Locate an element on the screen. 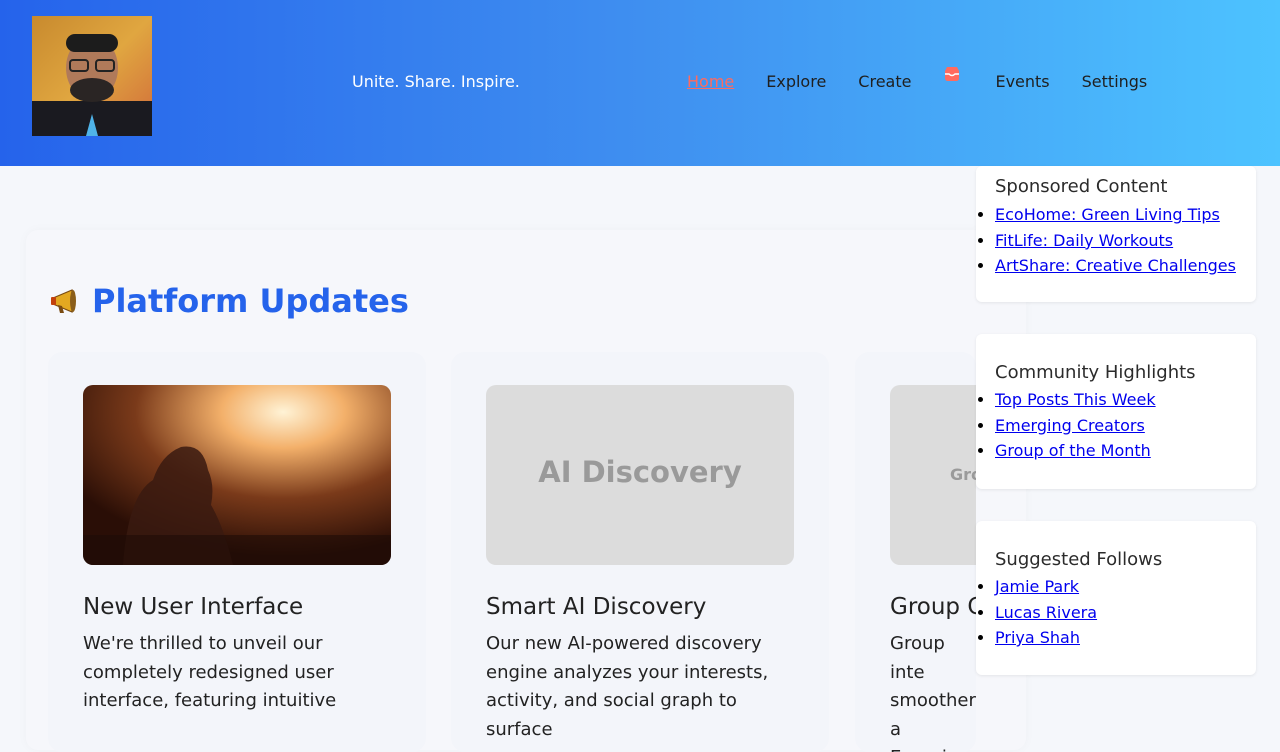 This screenshot has width=1280, height=752. list-item: EcoHome: Green Living Tips is located at coordinates (1115, 215).